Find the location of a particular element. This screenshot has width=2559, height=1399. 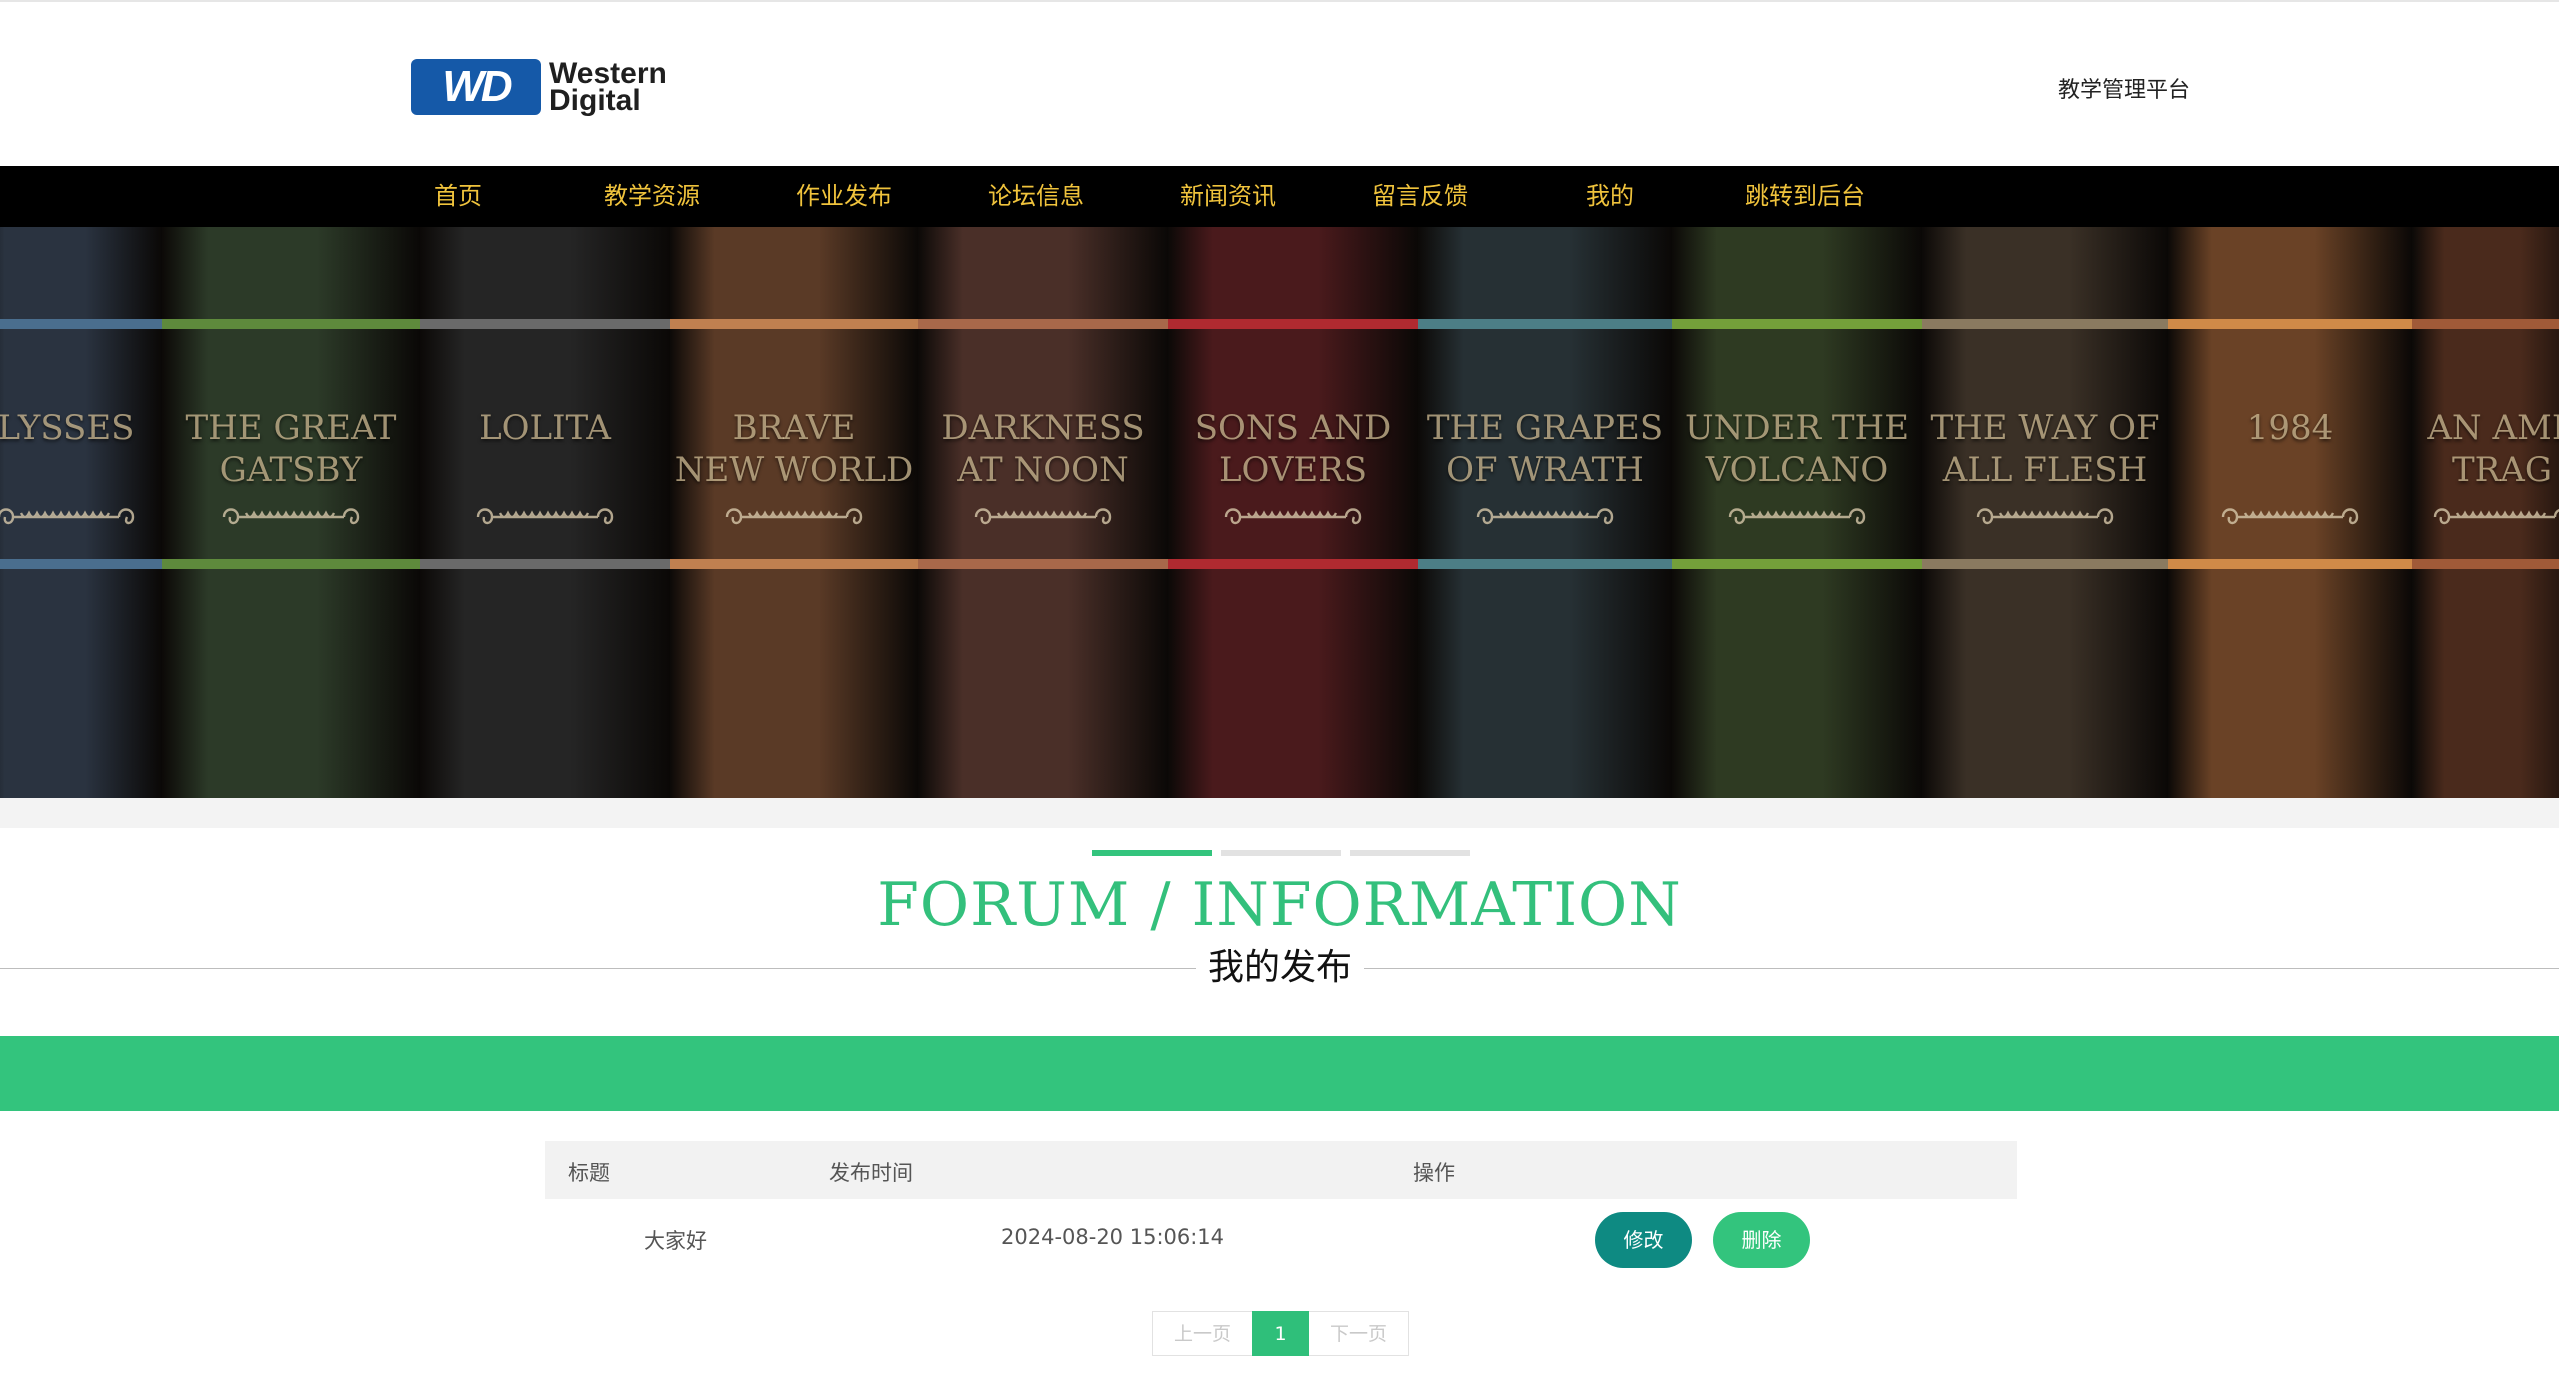

book-spine: THE GREAT GATSBY is located at coordinates (291, 512).